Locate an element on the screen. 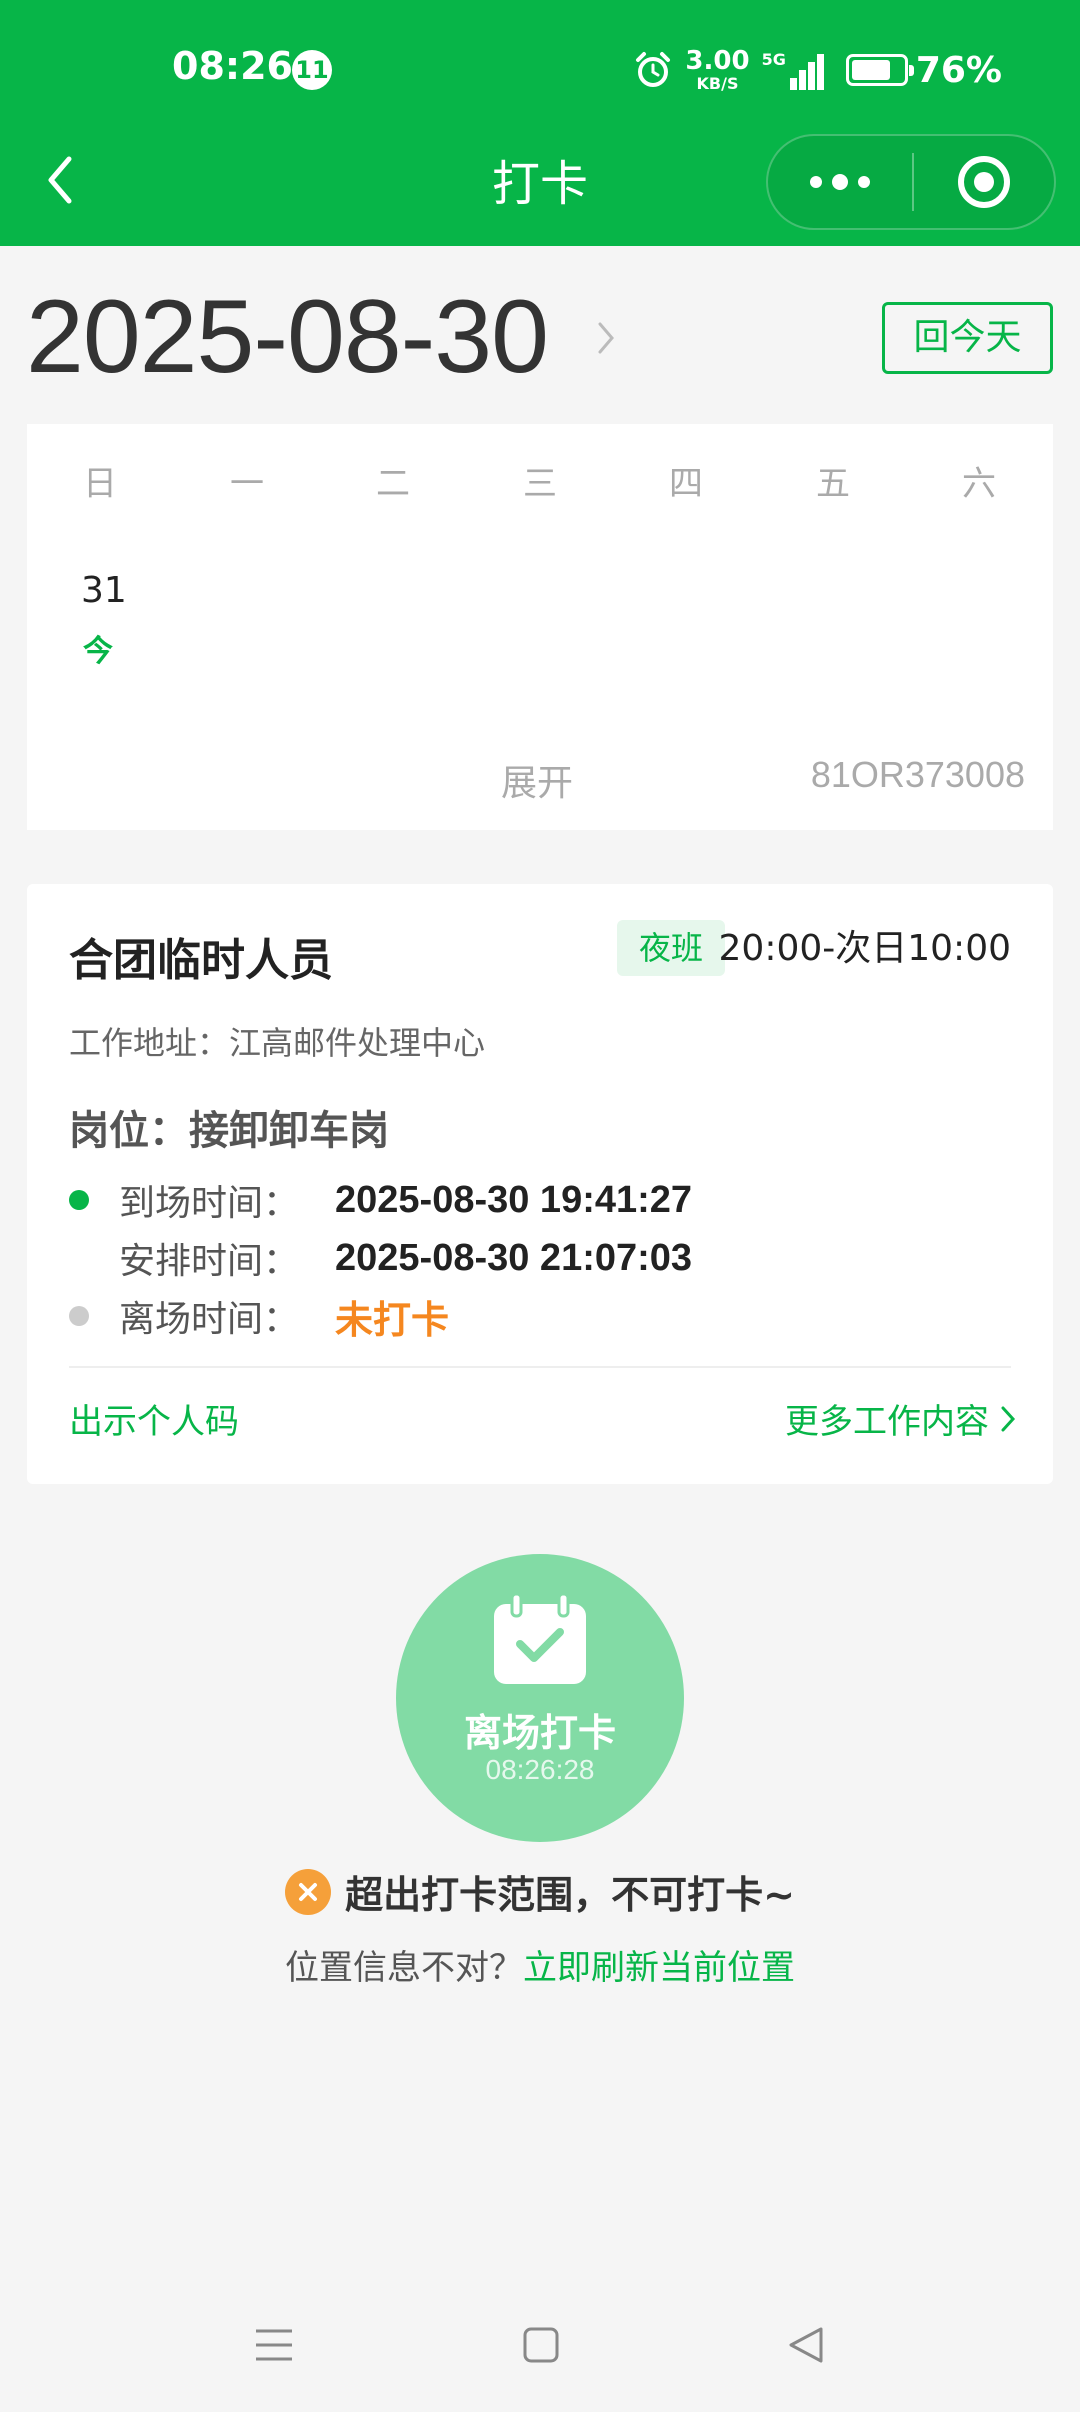 This screenshot has height=2412, width=1080. weekday-mon: 一 is located at coordinates (247, 484).